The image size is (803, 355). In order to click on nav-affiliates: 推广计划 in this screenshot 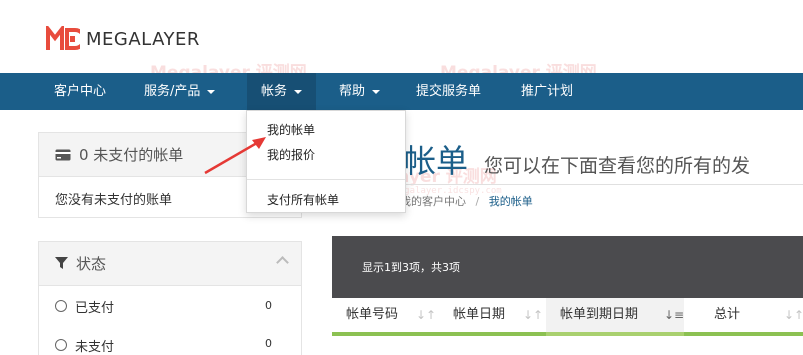, I will do `click(547, 91)`.